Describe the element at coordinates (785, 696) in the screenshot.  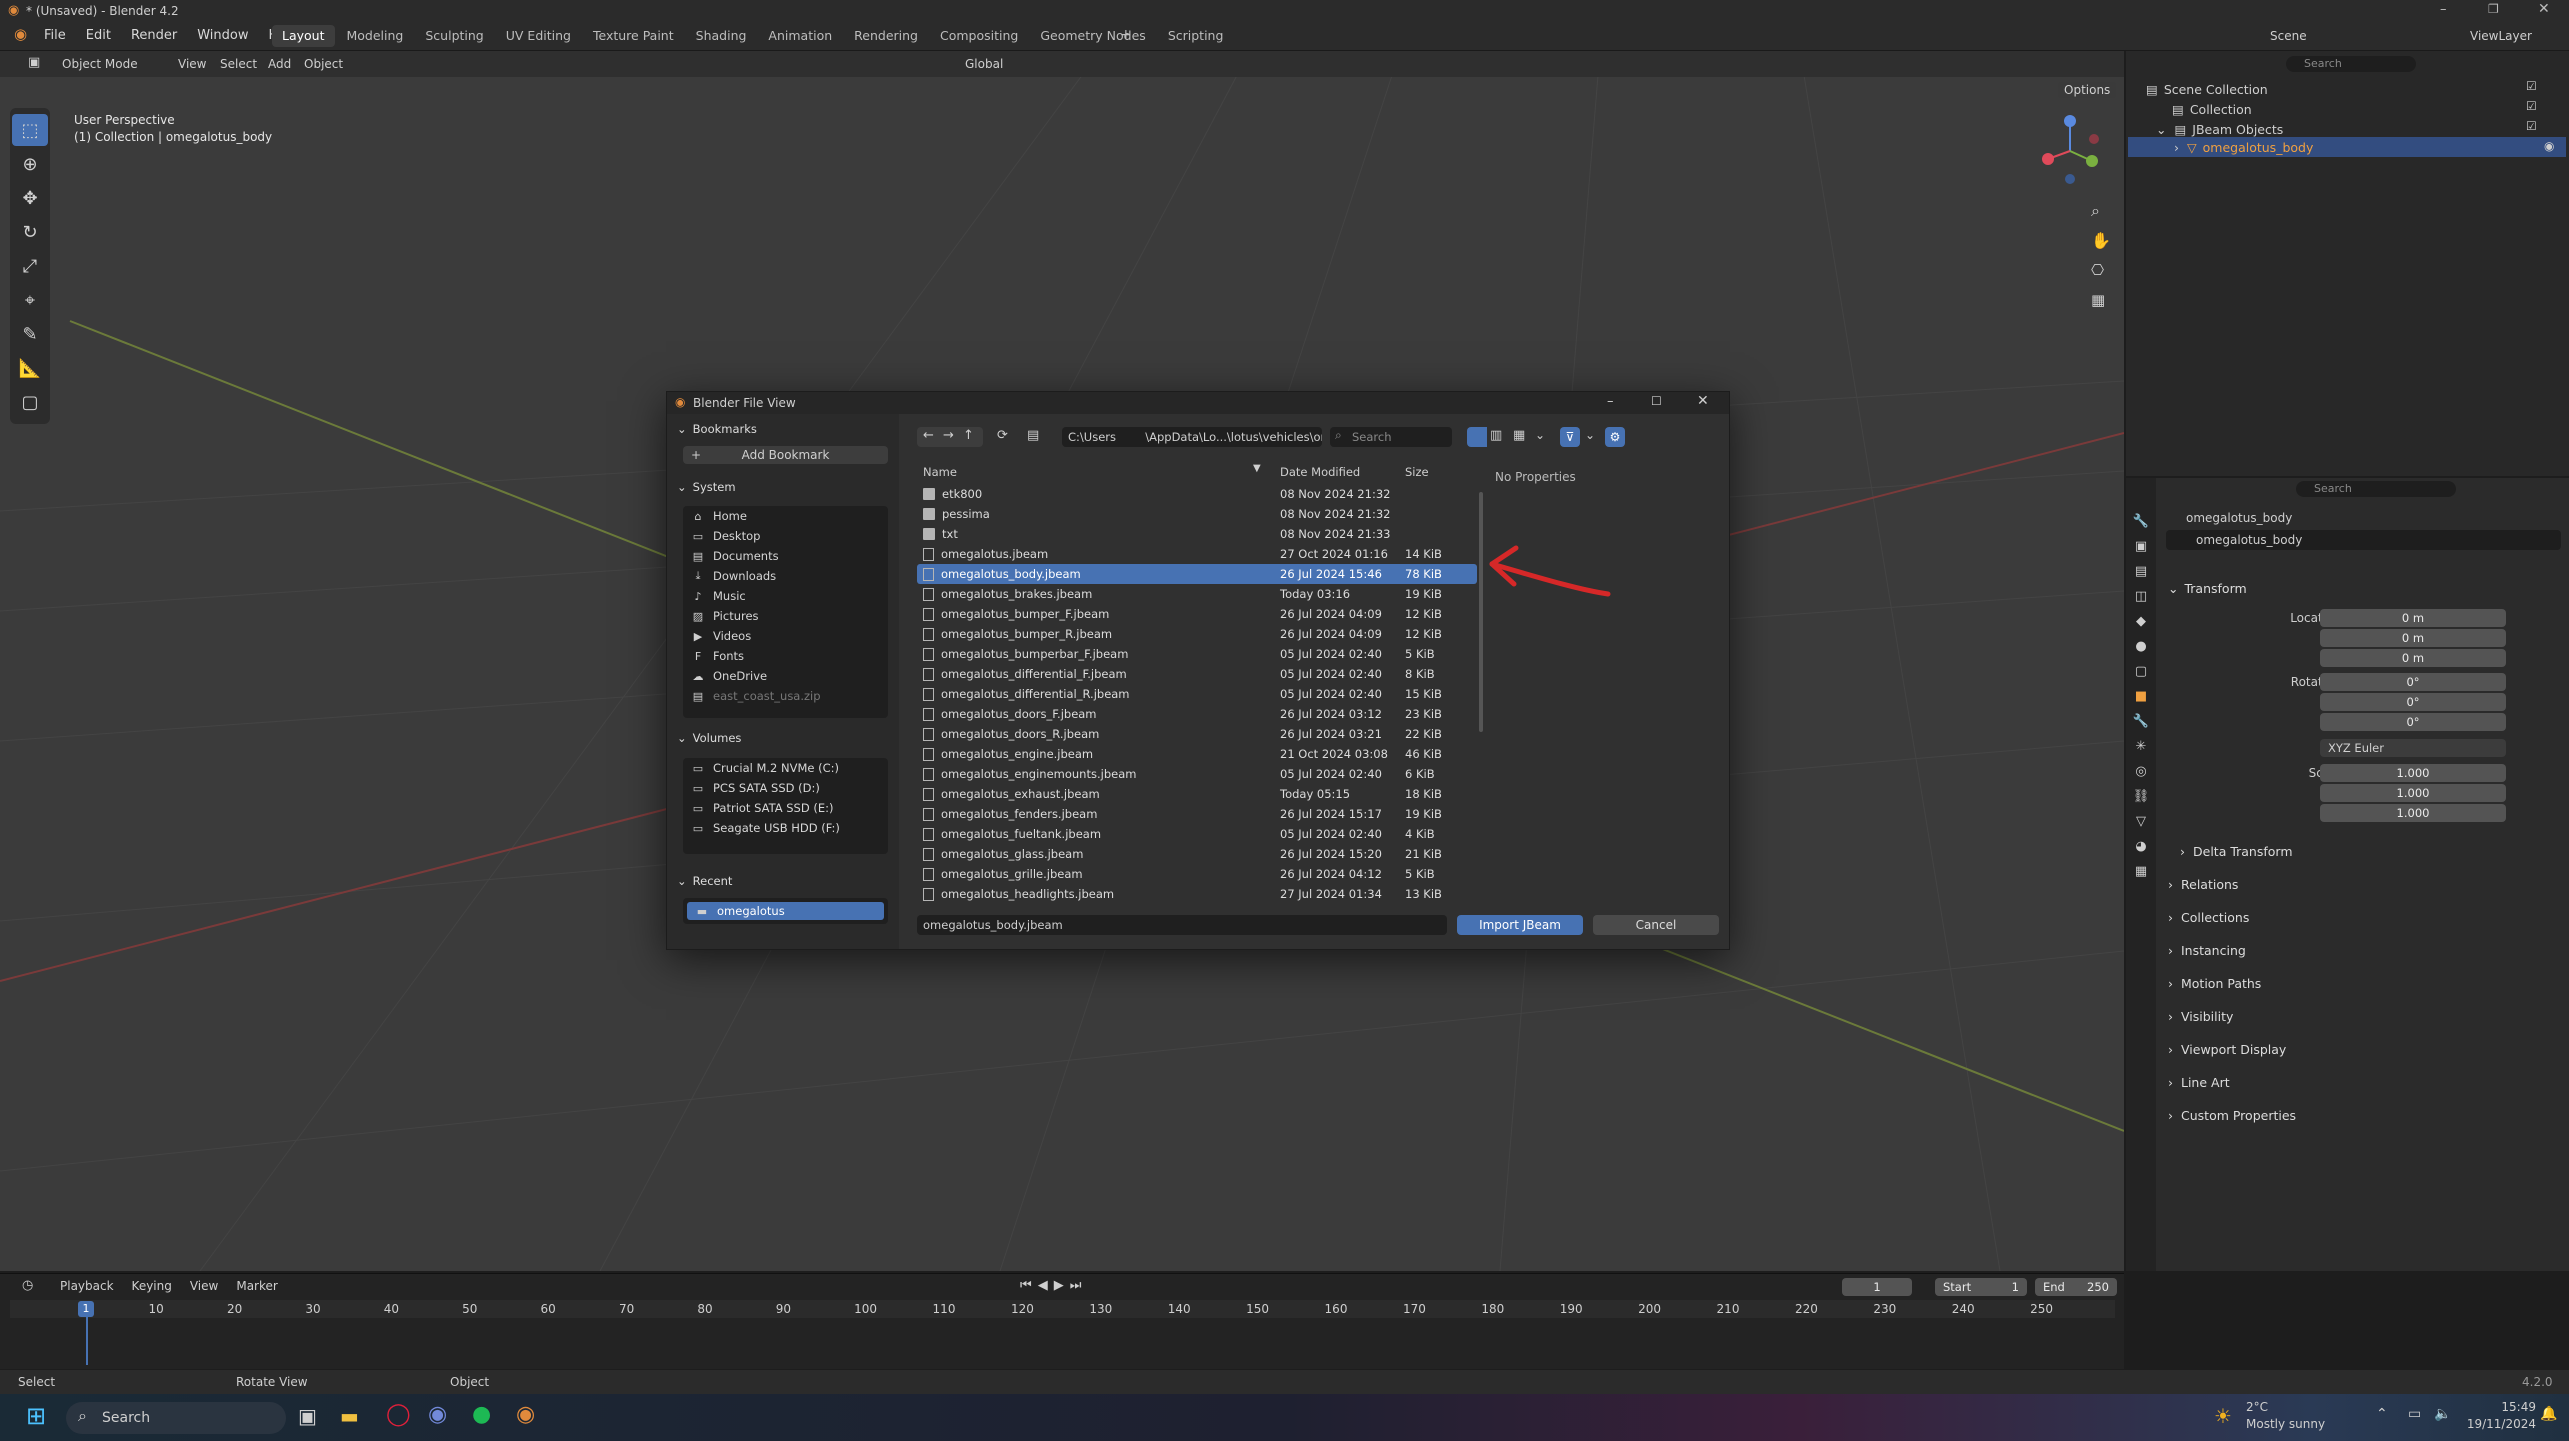
I see `system-item-east-coast-usa-zip: ▤ east_coast_usa.zip` at that location.